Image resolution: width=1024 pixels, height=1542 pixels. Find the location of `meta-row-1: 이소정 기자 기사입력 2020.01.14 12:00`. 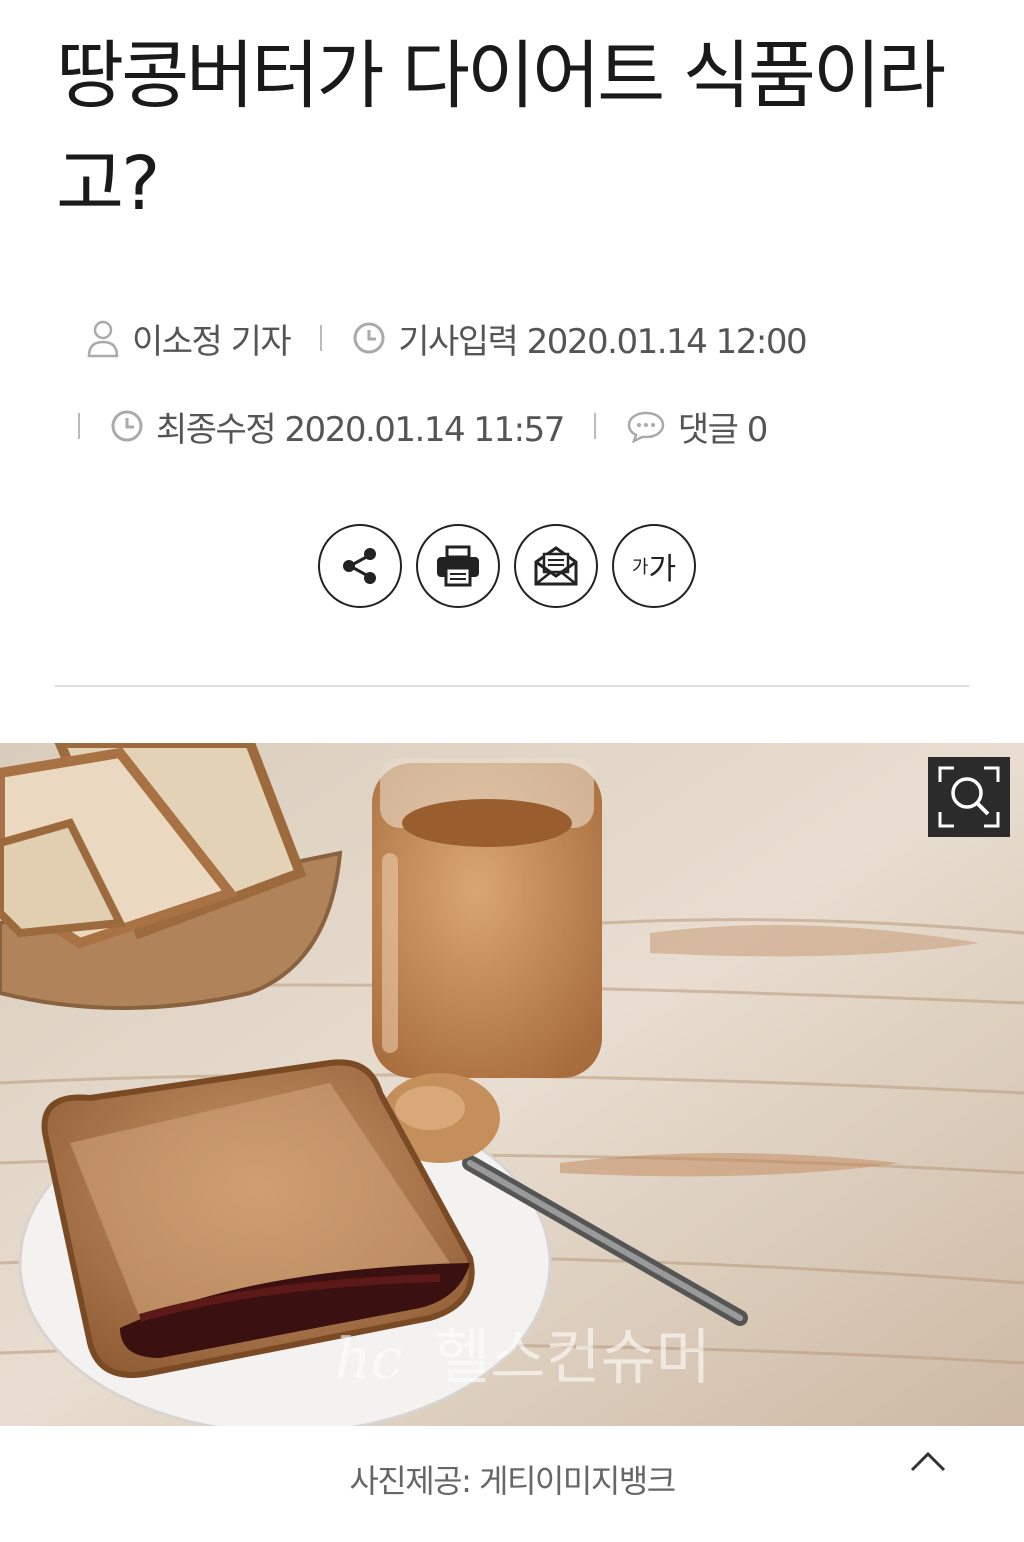

meta-row-1: 이소정 기자 기사입력 2020.01.14 12:00 is located at coordinates (447, 340).